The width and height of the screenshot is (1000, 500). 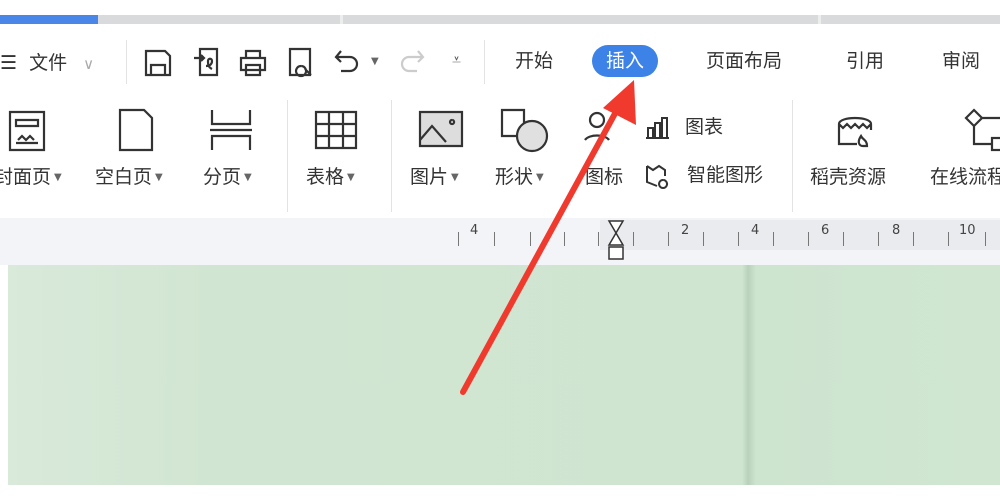 What do you see at coordinates (231, 130) in the screenshot?
I see `page-break-icon` at bounding box center [231, 130].